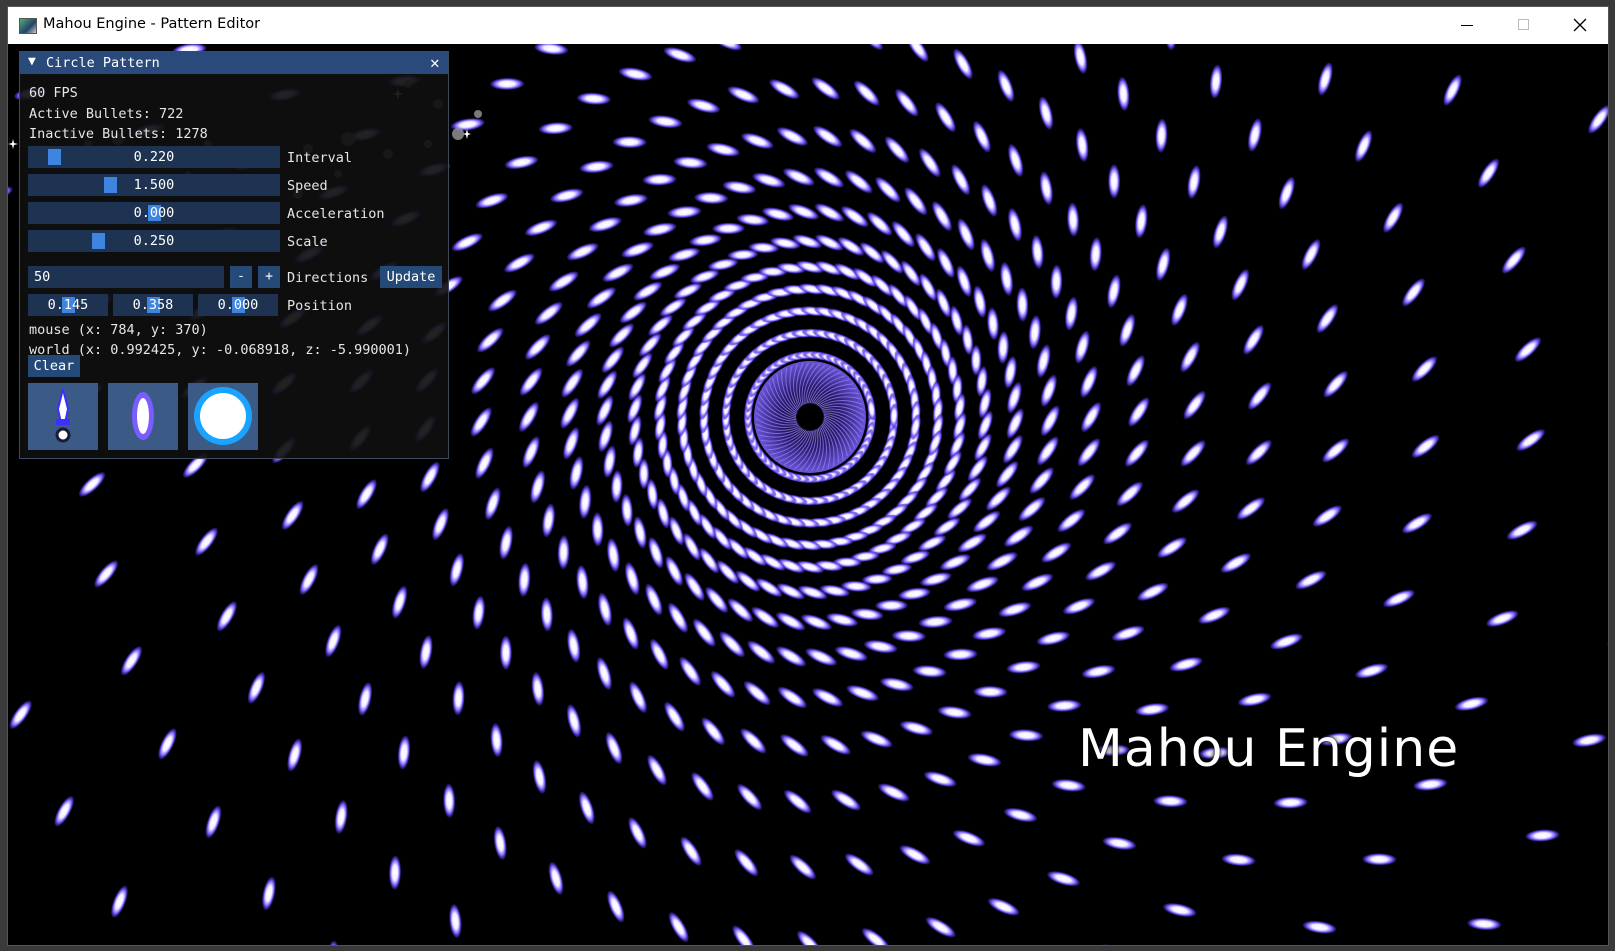 The image size is (1615, 951). What do you see at coordinates (63, 416) in the screenshot?
I see `sword-bullet-button` at bounding box center [63, 416].